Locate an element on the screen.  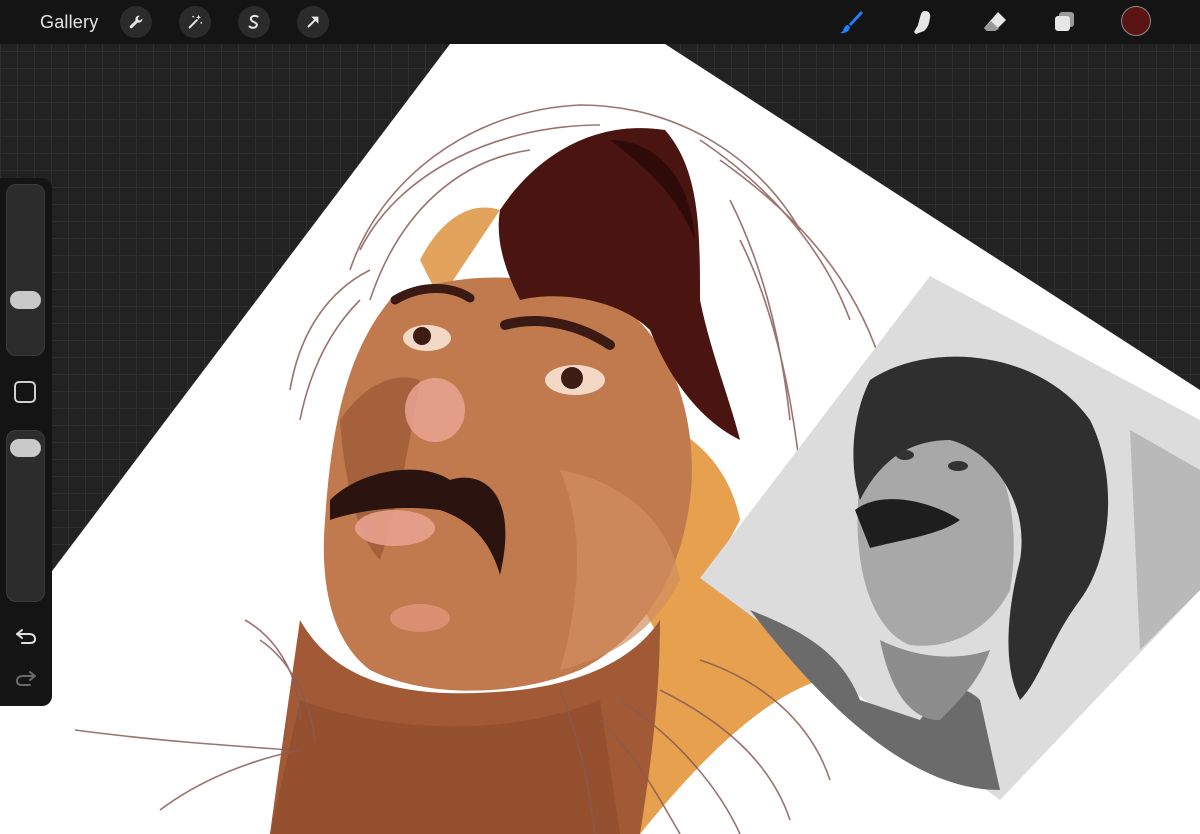
selection-s-icon is located at coordinates (253, 21).